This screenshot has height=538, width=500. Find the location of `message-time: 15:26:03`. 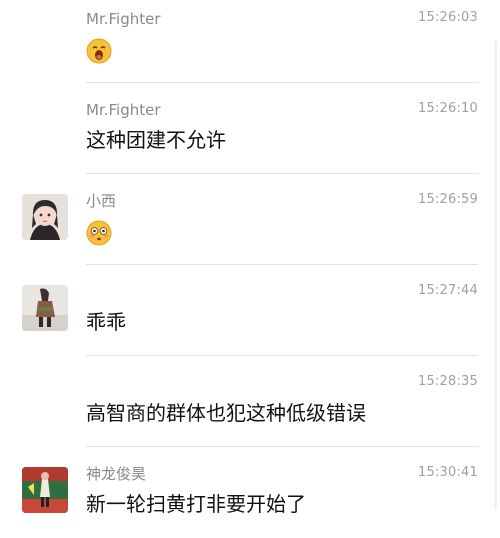

message-time: 15:26:03 is located at coordinates (448, 17).